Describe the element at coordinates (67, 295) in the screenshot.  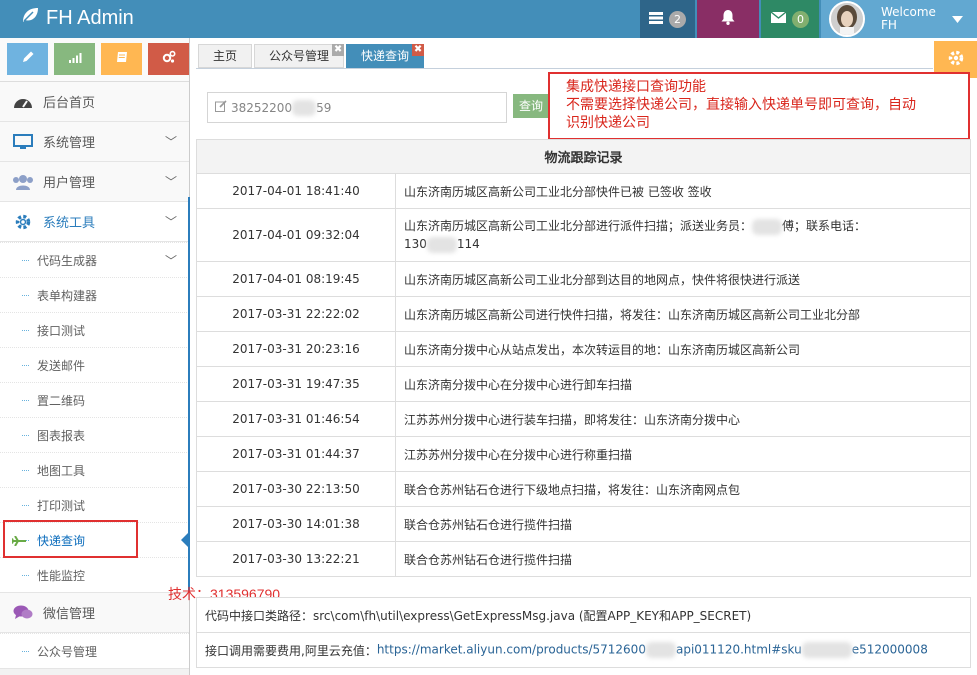
I see `sidebar-item-label: 表单构建器` at that location.